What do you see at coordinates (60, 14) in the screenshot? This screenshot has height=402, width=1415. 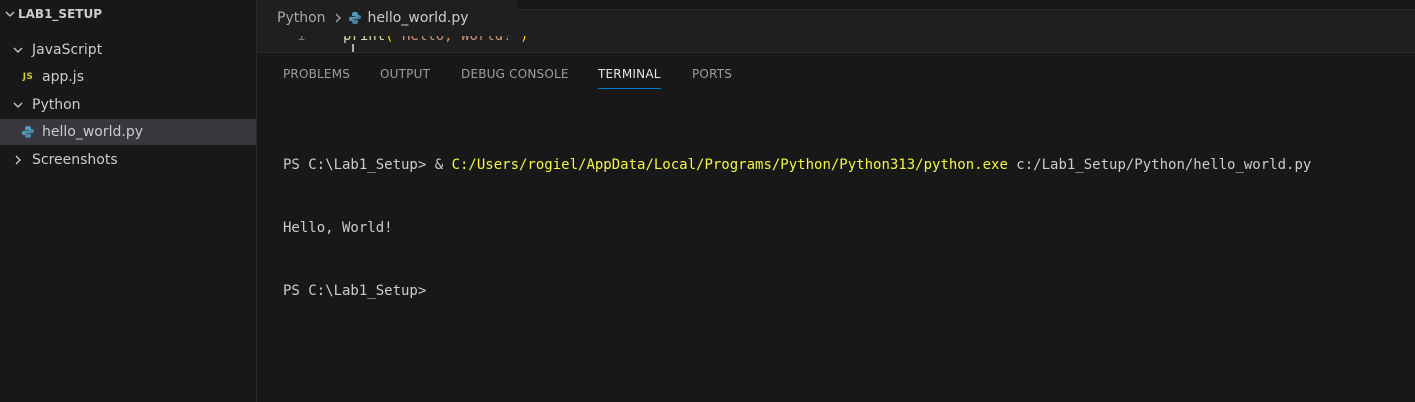 I see `explorer-root-label: LAB1_SETUP` at bounding box center [60, 14].